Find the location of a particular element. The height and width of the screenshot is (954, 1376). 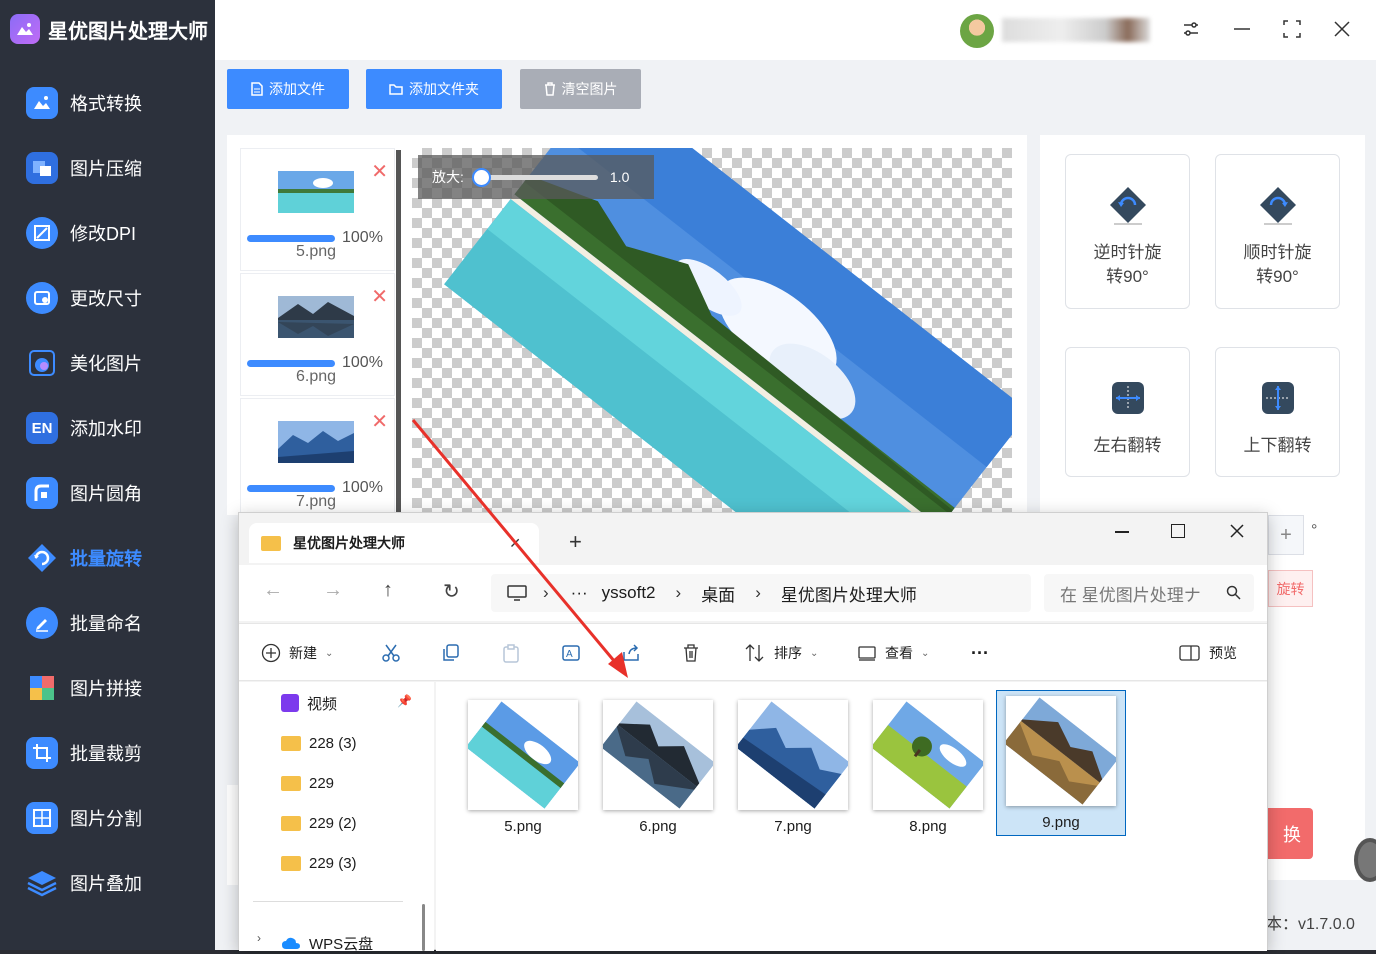

sidebar-item-overlay: 图片叠加 is located at coordinates (84, 883).